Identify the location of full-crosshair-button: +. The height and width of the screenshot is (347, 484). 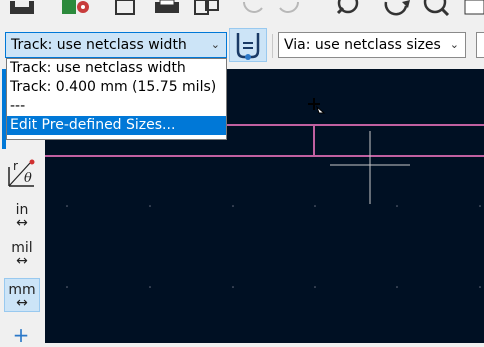
(21, 335).